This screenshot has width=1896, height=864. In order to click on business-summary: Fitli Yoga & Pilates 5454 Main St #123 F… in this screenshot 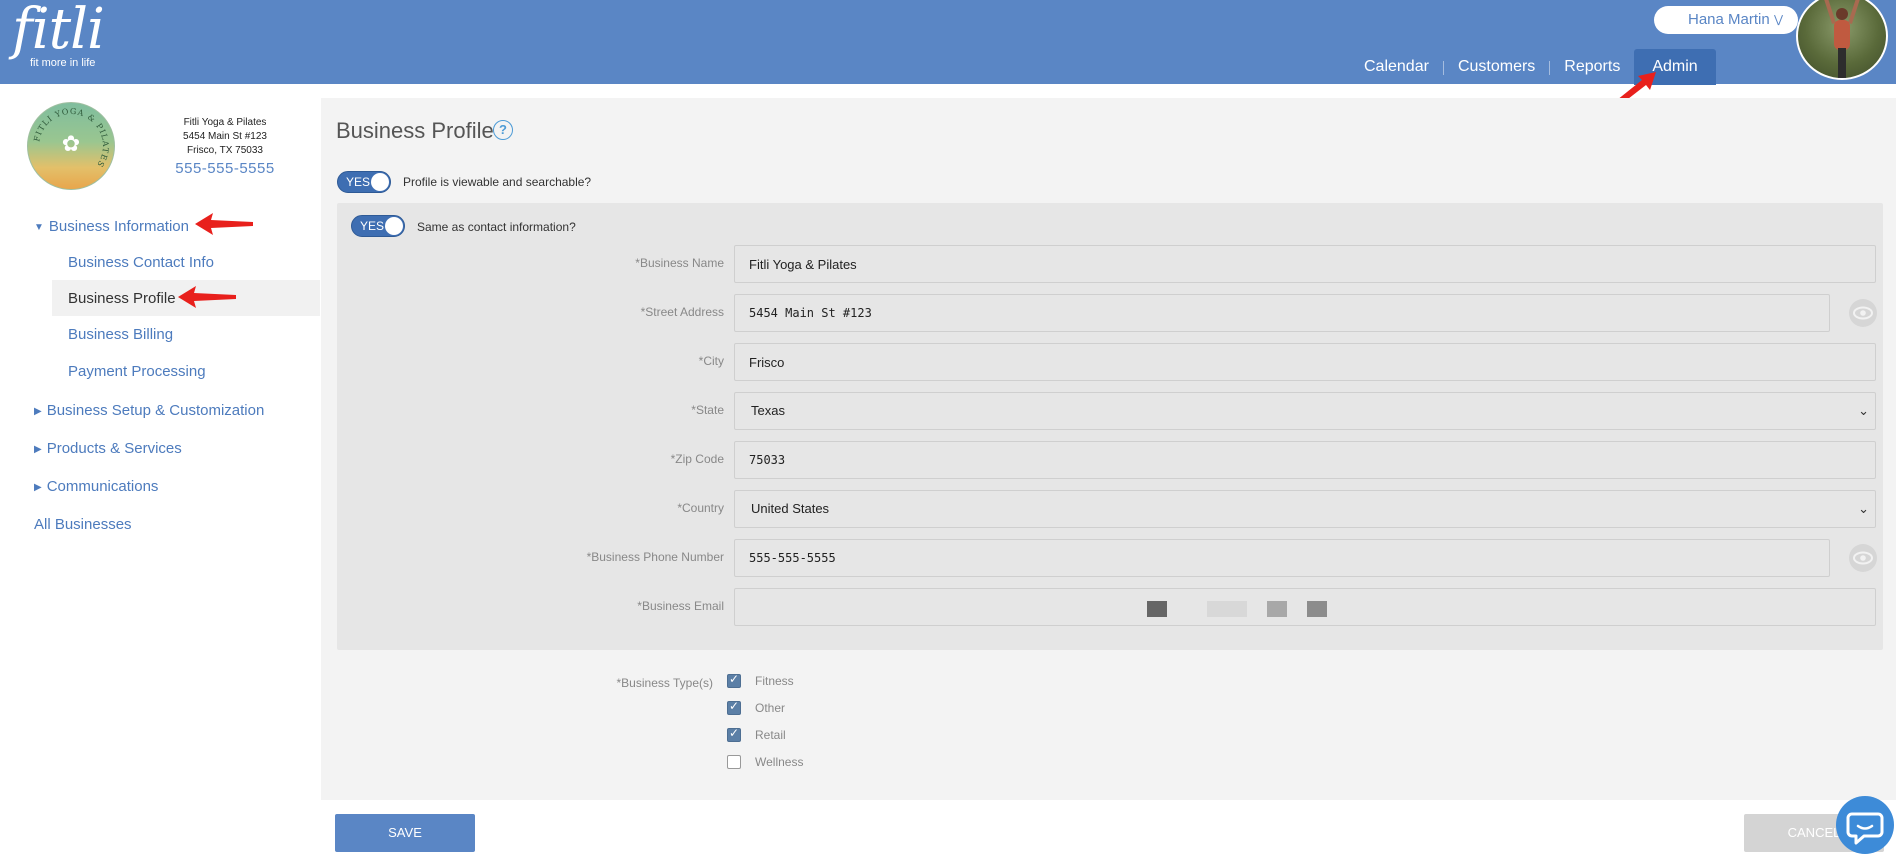, I will do `click(225, 148)`.